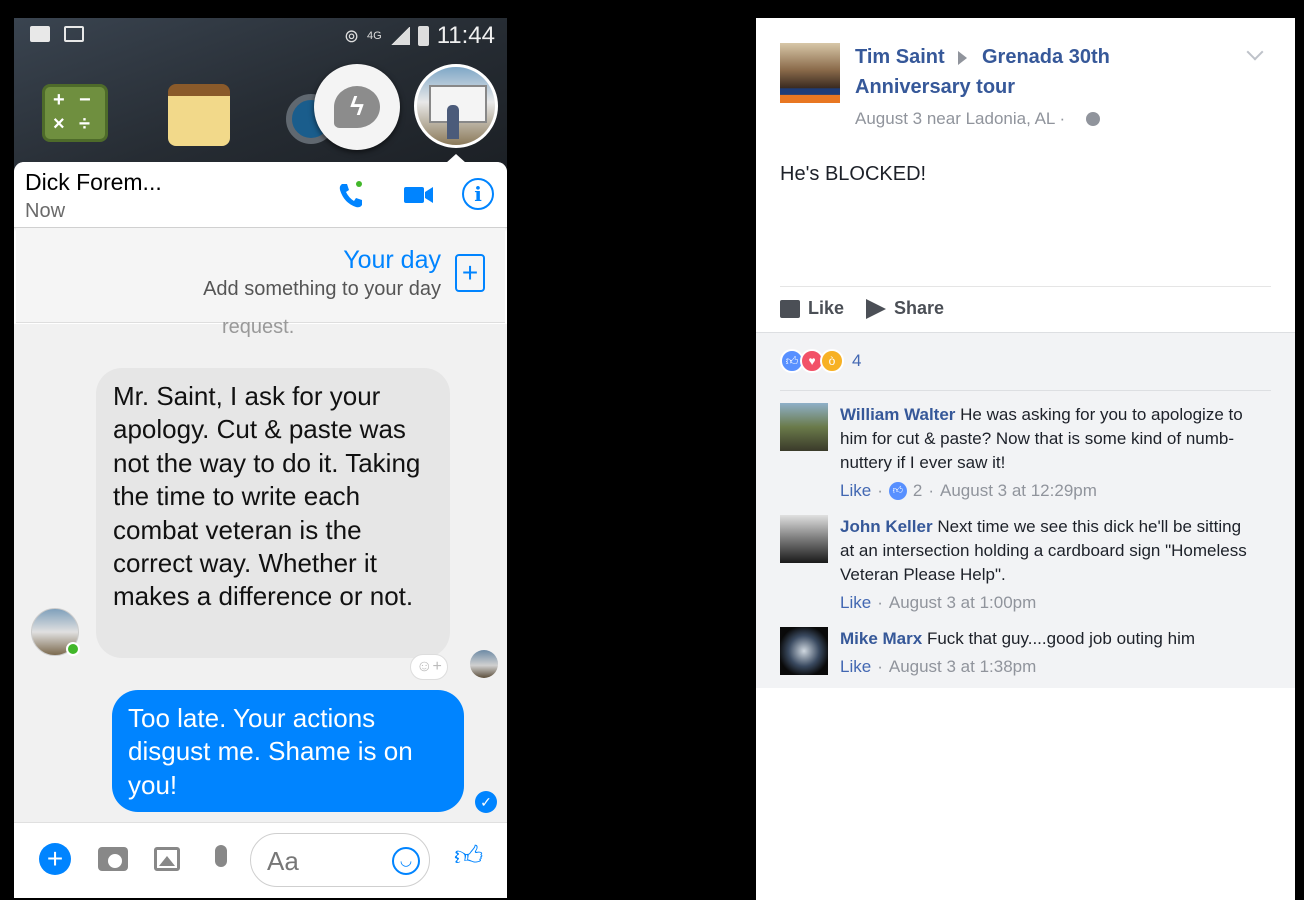  Describe the element at coordinates (1046, 57) in the screenshot. I see `post-group-line1: Grenada 30th` at that location.